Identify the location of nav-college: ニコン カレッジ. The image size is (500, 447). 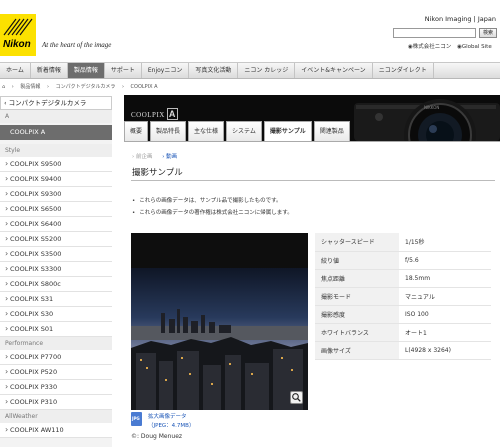
(267, 70).